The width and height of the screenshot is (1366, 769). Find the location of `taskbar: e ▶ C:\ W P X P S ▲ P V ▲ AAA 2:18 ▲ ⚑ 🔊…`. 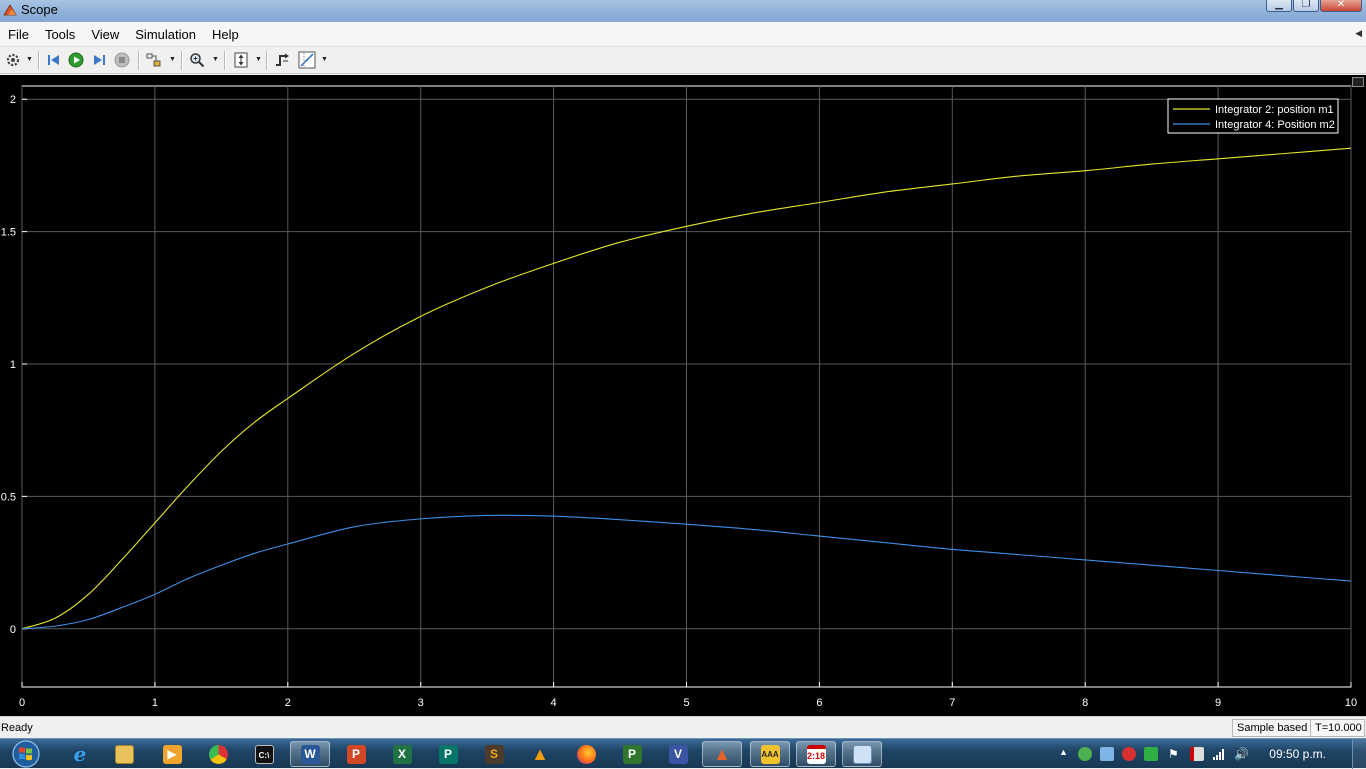

taskbar: e ▶ C:\ W P X P S ▲ P V ▲ AAA 2:18 ▲ ⚑ 🔊… is located at coordinates (683, 753).